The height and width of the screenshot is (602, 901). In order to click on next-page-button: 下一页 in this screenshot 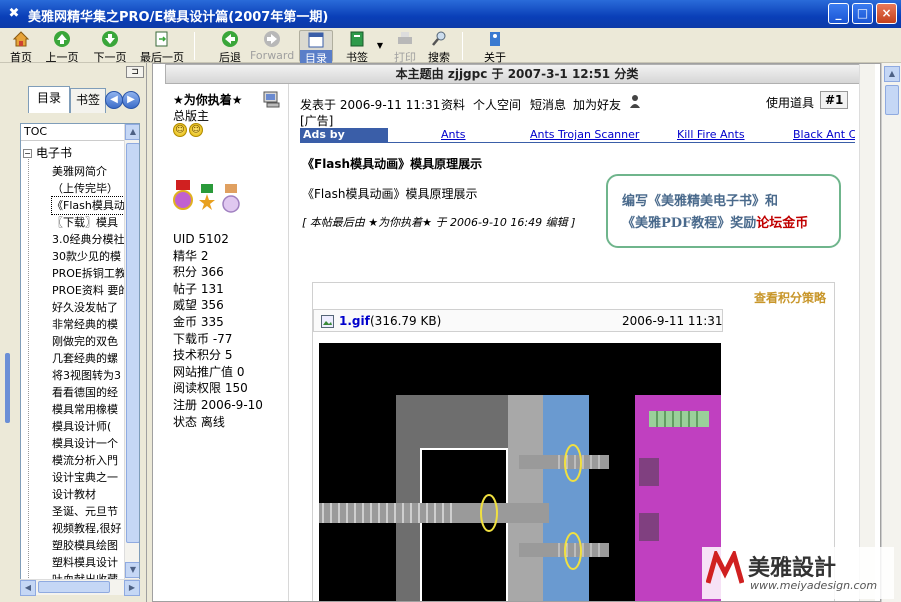, I will do `click(110, 47)`.